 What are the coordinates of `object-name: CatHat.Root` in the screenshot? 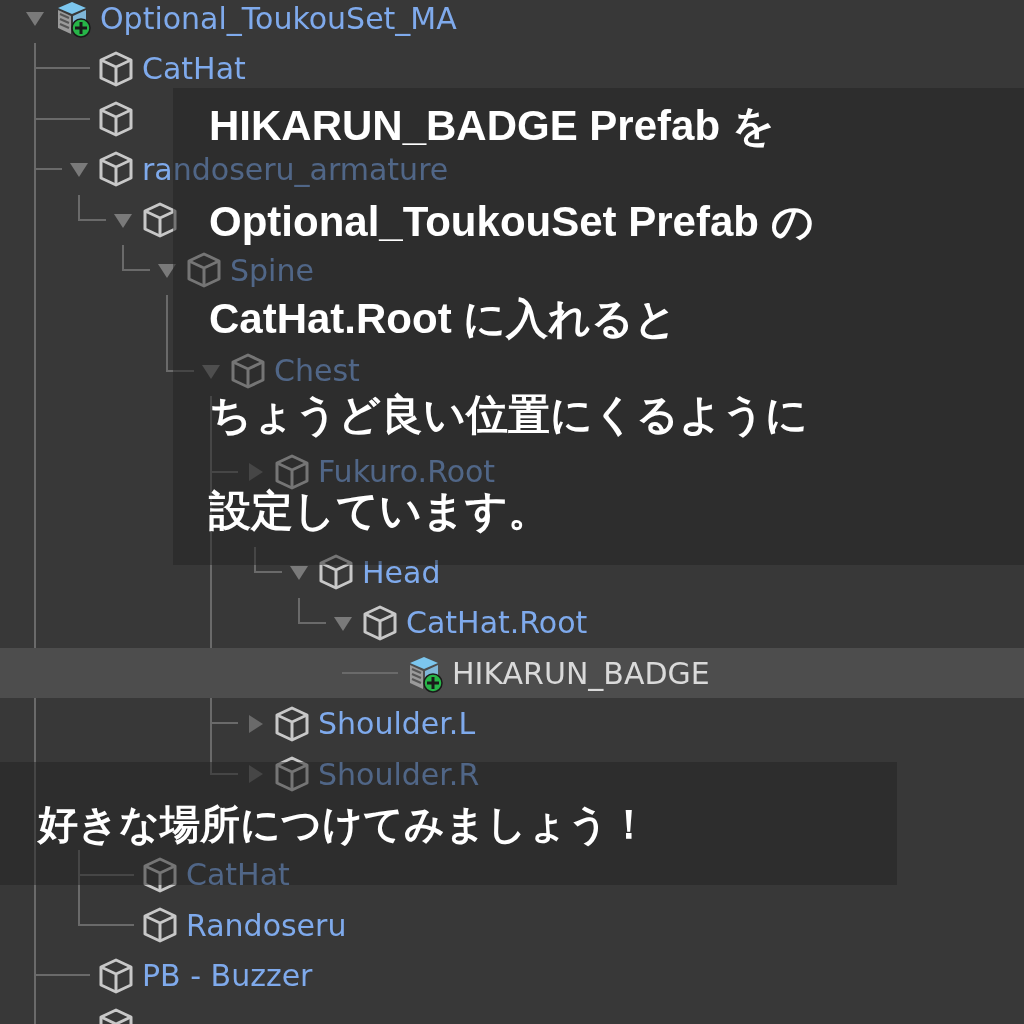 It's located at (497, 623).